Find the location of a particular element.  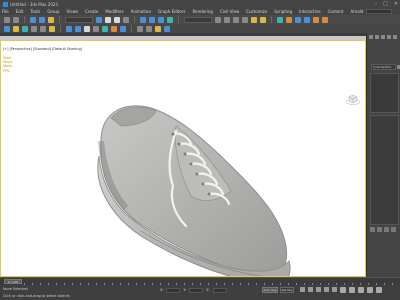

undo-icon is located at coordinates (7, 19).